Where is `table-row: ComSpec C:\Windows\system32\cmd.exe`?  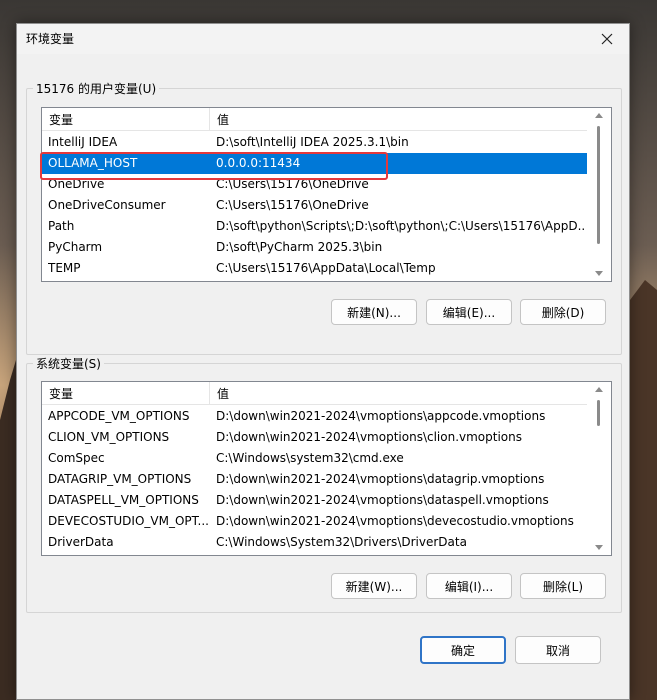
table-row: ComSpec C:\Windows\system32\cmd.exe is located at coordinates (316, 458).